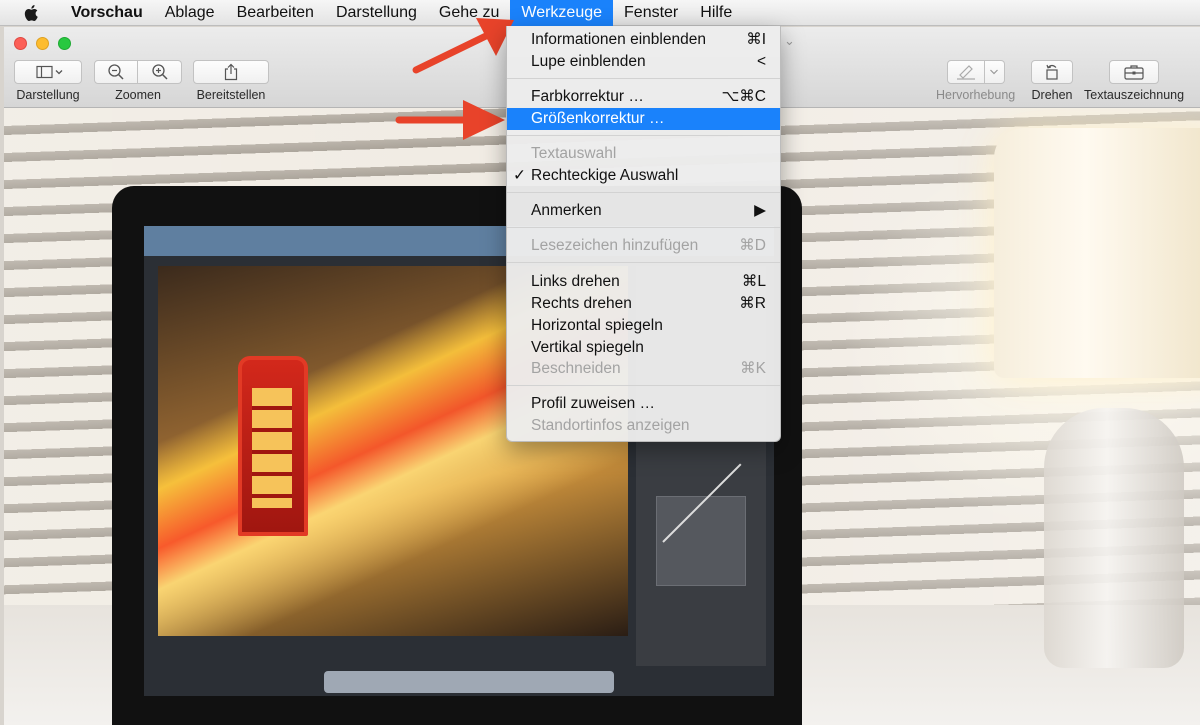  Describe the element at coordinates (760, 210) in the screenshot. I see `submenu-arrow-icon: ▶` at that location.